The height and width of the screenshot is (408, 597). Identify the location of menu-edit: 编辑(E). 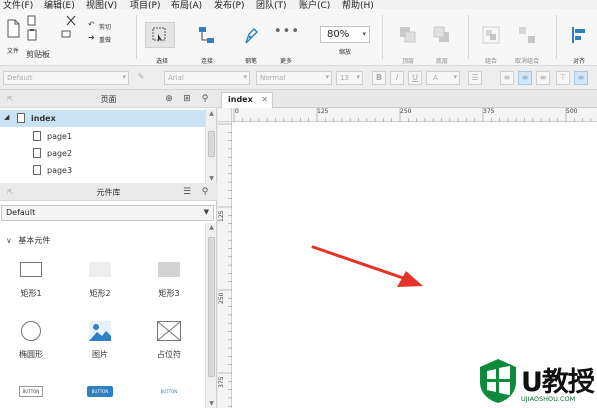
(59, 4).